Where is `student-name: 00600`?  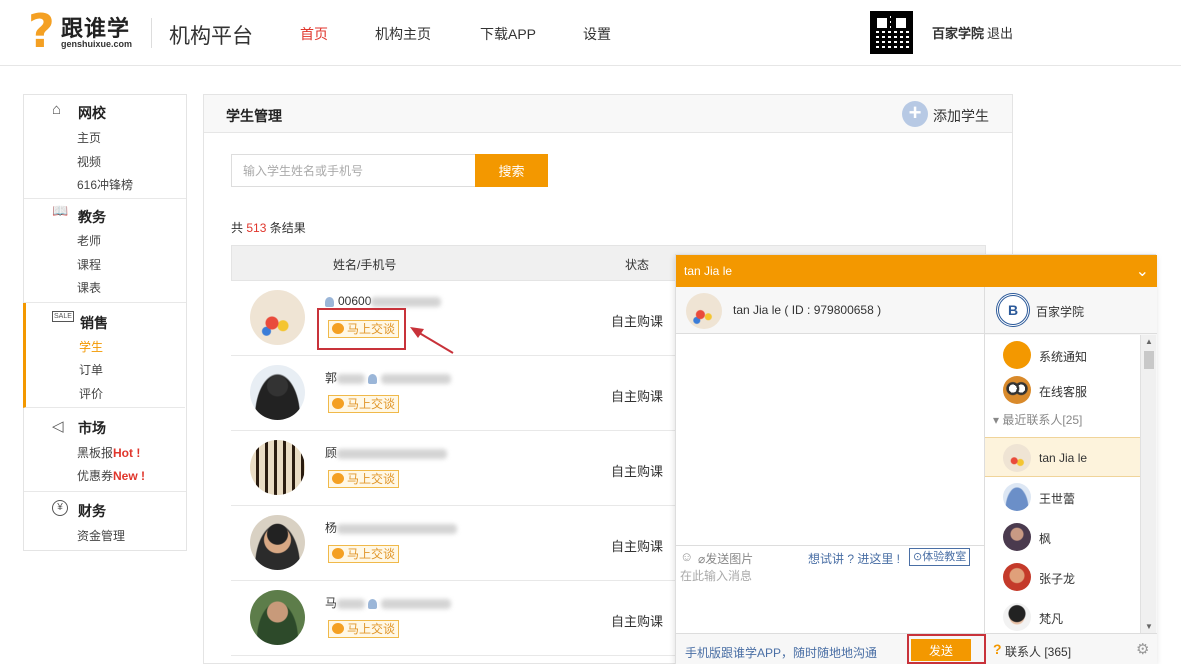
student-name: 00600 is located at coordinates (383, 301).